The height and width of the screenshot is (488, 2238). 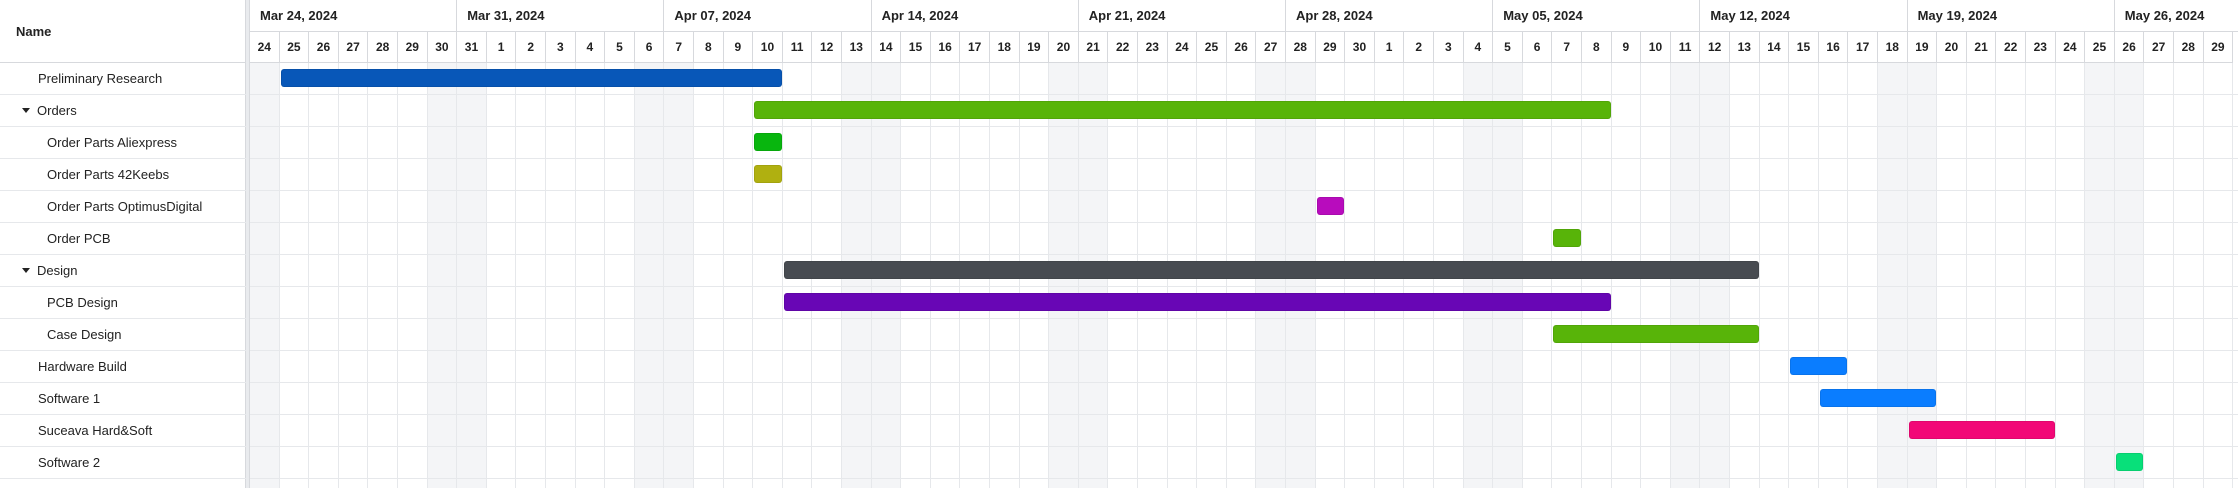 What do you see at coordinates (679, 47) in the screenshot?
I see `scale-day-cell: 7` at bounding box center [679, 47].